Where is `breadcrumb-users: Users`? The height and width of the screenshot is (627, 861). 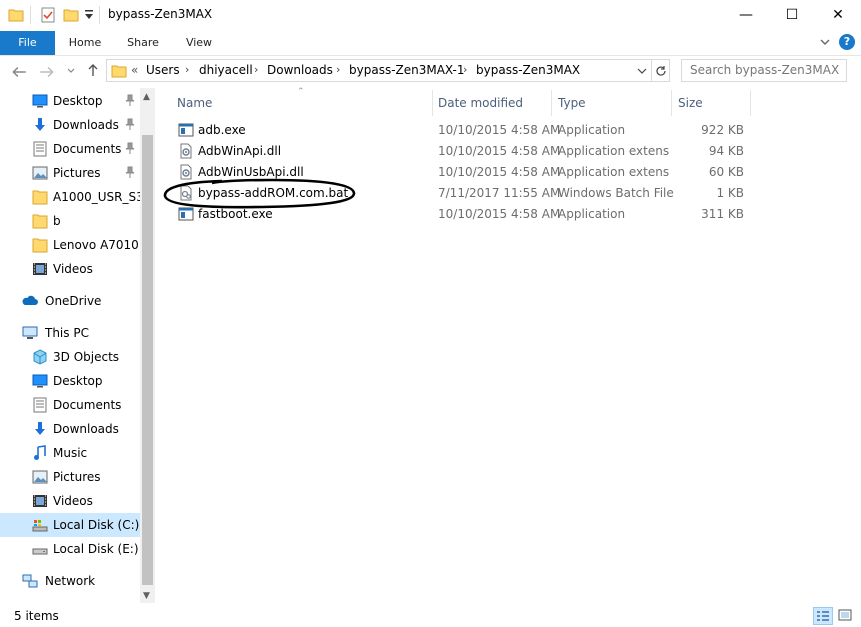
breadcrumb-users: Users is located at coordinates (163, 70).